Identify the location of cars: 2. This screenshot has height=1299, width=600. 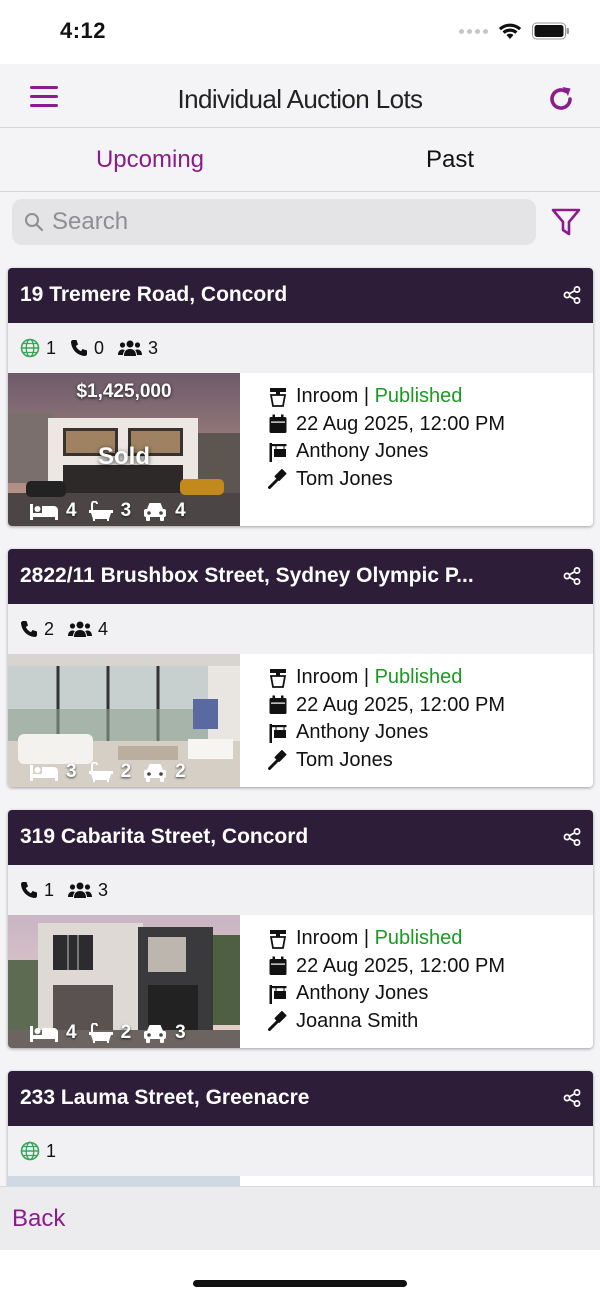
(164, 772).